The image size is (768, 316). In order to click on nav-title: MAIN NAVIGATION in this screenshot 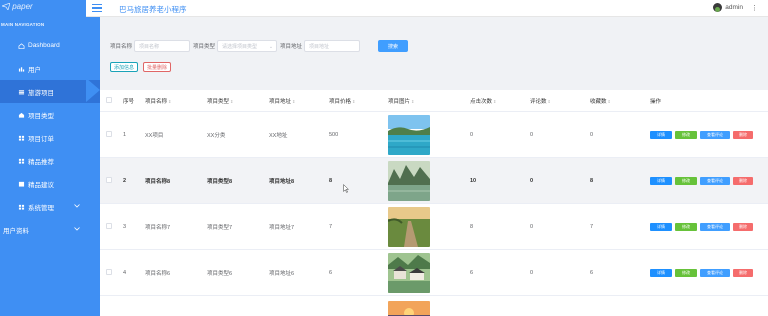, I will do `click(23, 24)`.